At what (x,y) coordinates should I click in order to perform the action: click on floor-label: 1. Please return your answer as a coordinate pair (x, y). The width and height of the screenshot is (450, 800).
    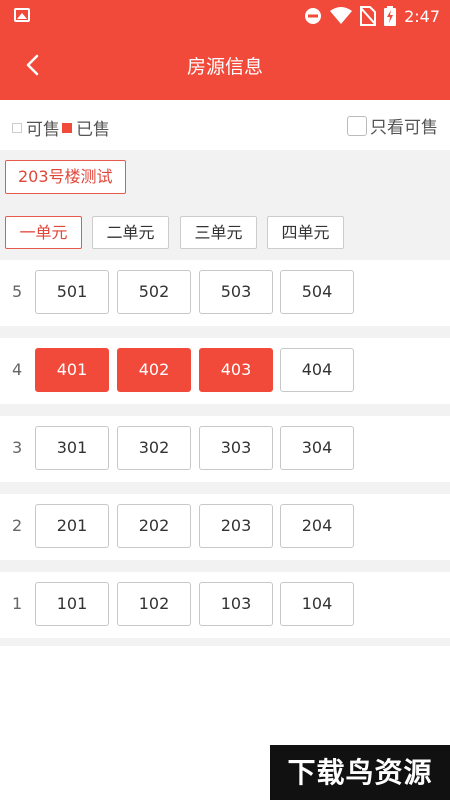
    Looking at the image, I should click on (17, 603).